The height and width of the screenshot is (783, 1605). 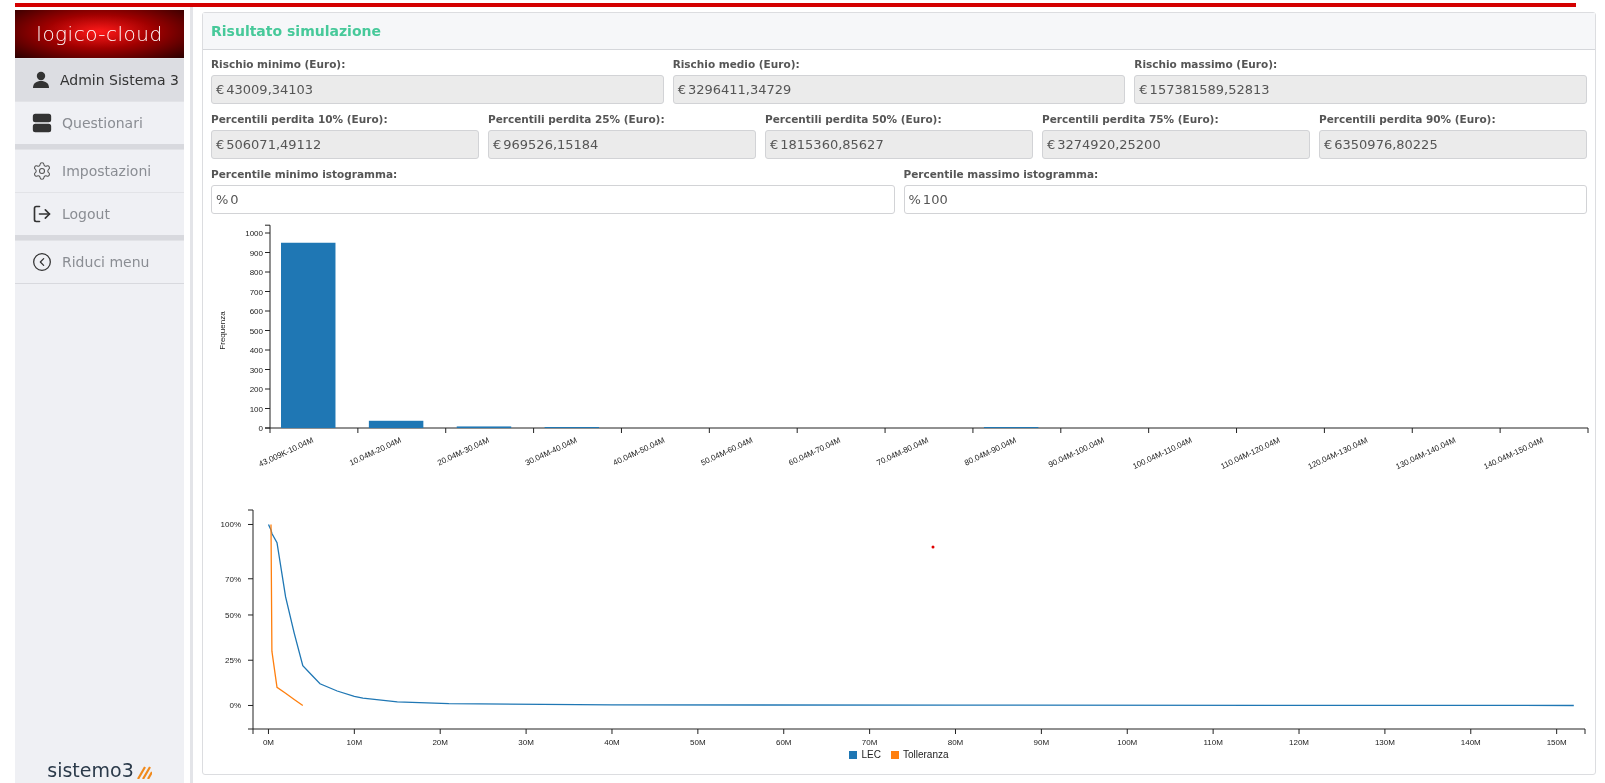 What do you see at coordinates (1556, 742) in the screenshot?
I see `tick-label: 150M` at bounding box center [1556, 742].